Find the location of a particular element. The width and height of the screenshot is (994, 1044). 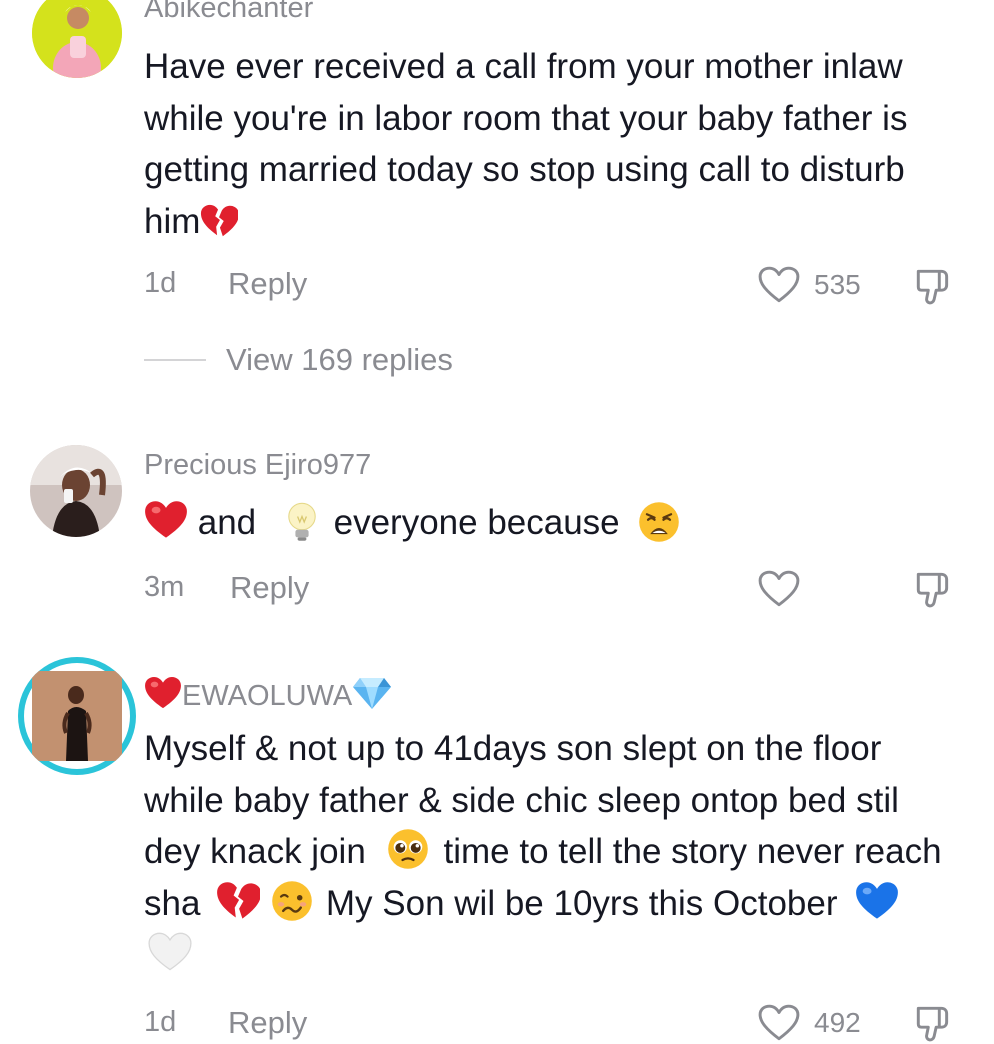

view-replies-button: View 169 replies is located at coordinates (298, 360).